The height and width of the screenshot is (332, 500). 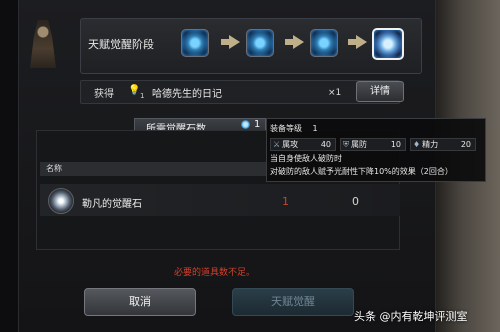 What do you see at coordinates (54, 168) in the screenshot?
I see `column-header-name: 名称` at bounding box center [54, 168].